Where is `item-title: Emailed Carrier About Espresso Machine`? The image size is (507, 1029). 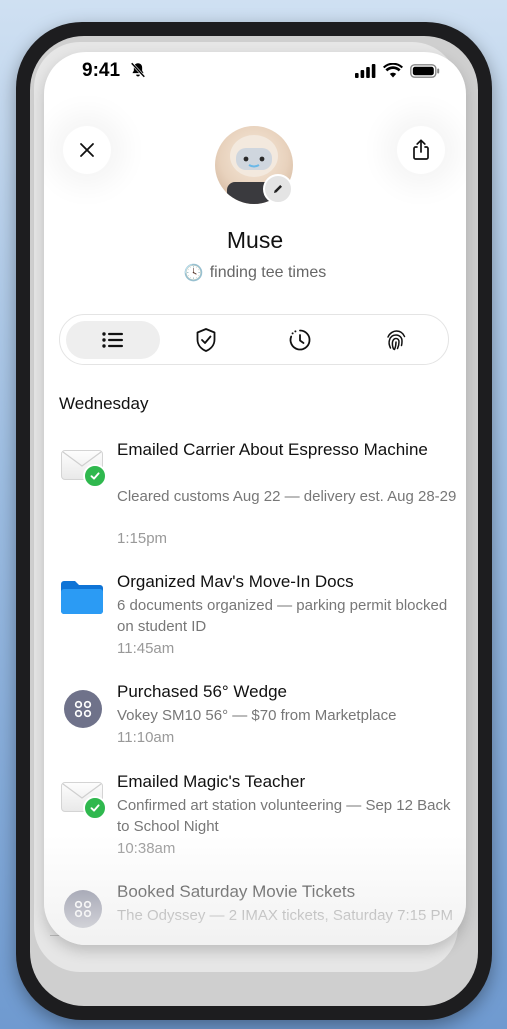
item-title: Emailed Carrier About Espresso Machine is located at coordinates (272, 449).